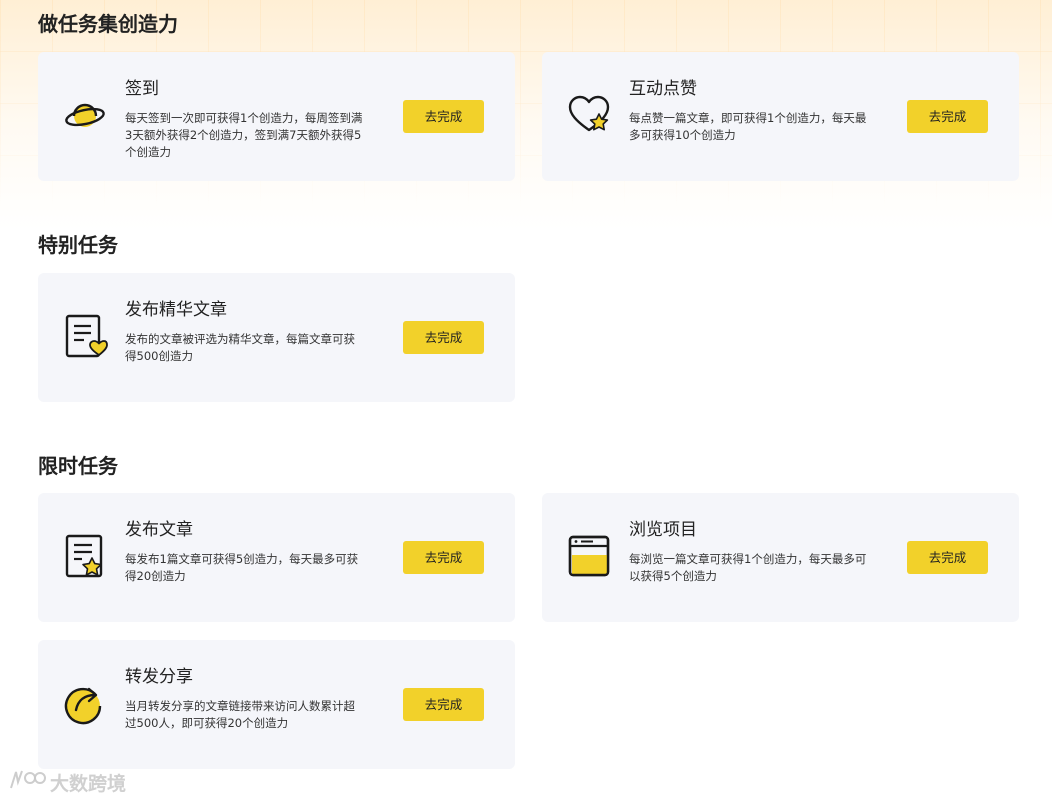  Describe the element at coordinates (240, 347) in the screenshot. I see `task-description: 发布的文章被评选为精华文章，每篇文章可获得500创造力` at that location.